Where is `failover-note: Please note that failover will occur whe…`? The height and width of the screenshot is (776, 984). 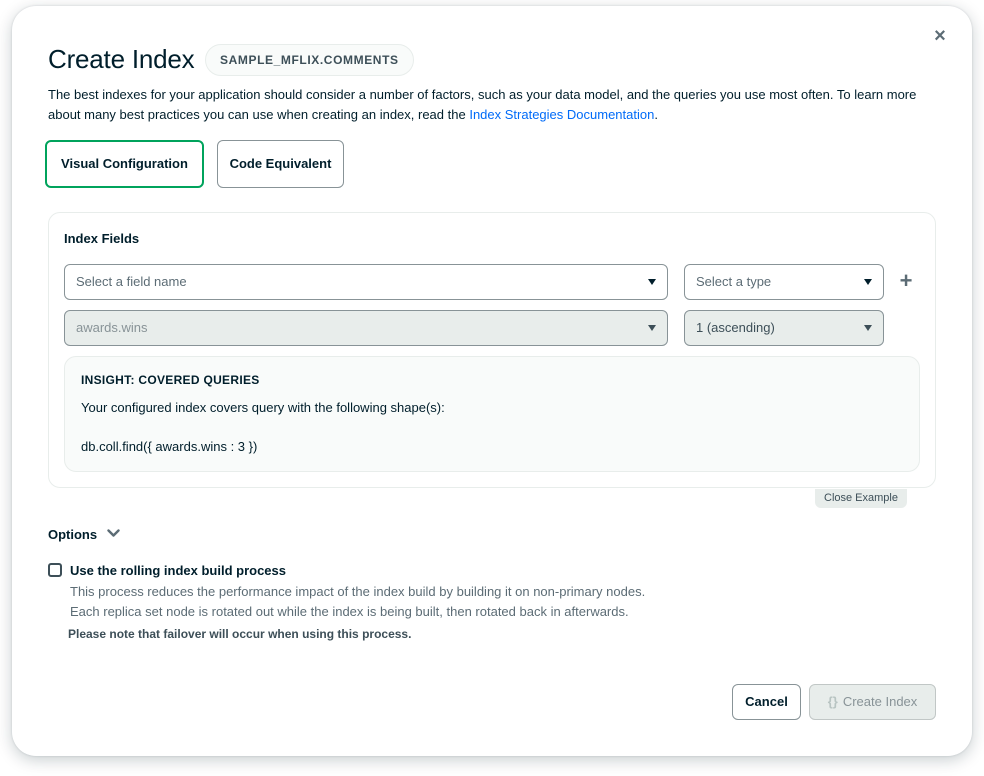 failover-note: Please note that failover will occur whe… is located at coordinates (240, 634).